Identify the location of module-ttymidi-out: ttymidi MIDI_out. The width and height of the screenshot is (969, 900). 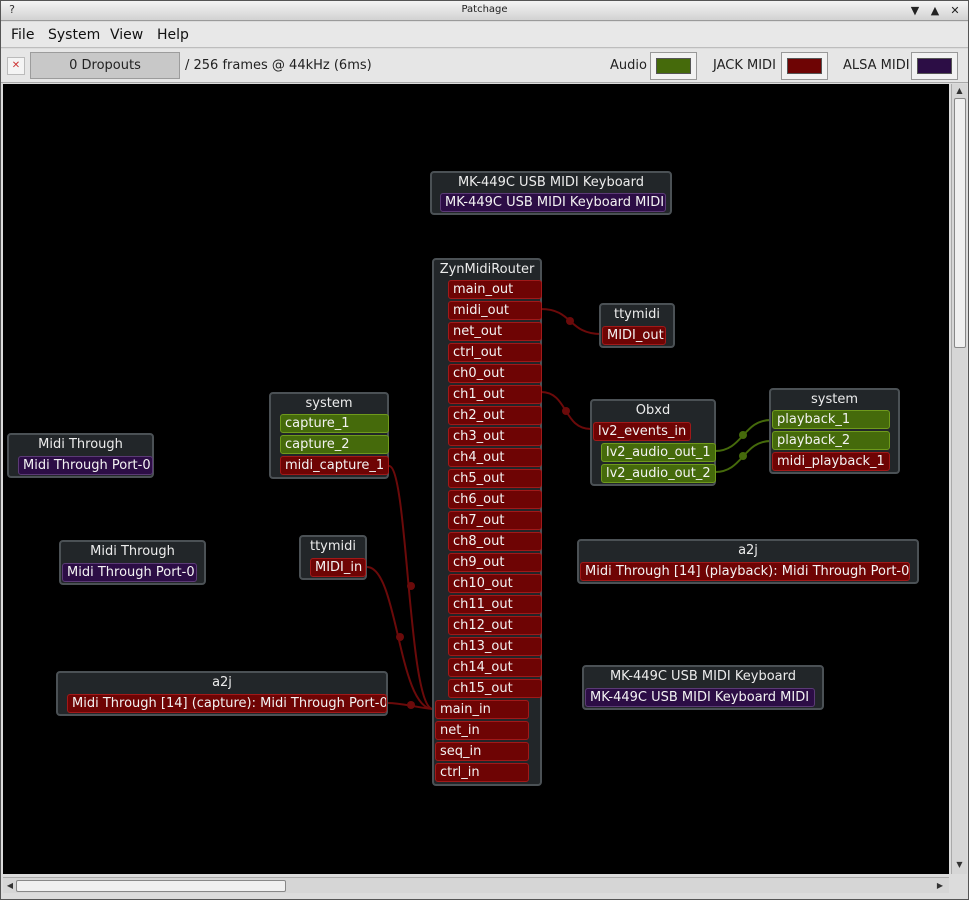
(637, 325).